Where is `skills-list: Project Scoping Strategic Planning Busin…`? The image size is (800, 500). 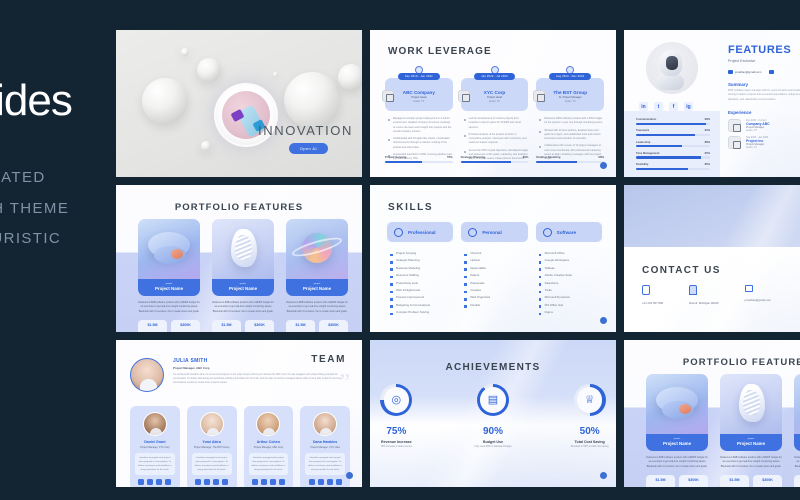
skills-list: Project Scoping Strategic Planning Busin… is located at coordinates (420, 283).